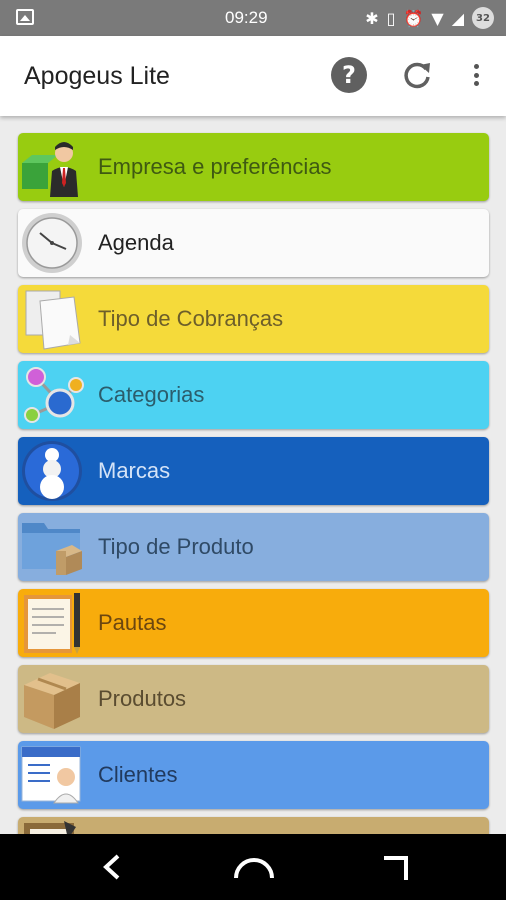  I want to click on navigation-bar, so click(253, 867).